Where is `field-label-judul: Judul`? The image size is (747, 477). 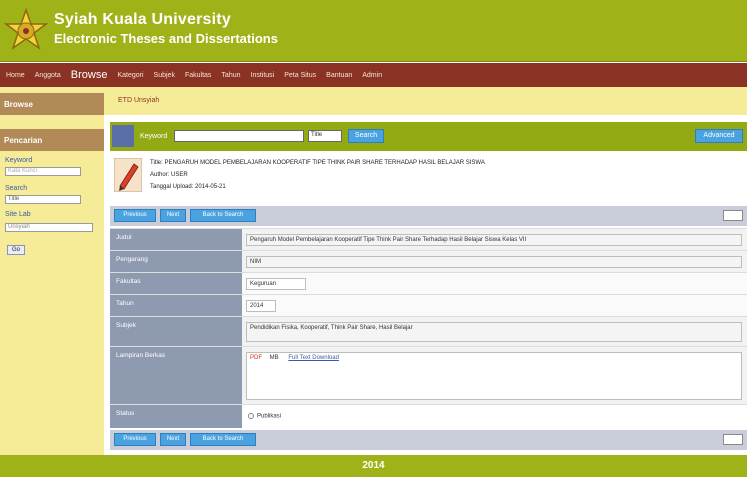
field-label-judul: Judul is located at coordinates (176, 239).